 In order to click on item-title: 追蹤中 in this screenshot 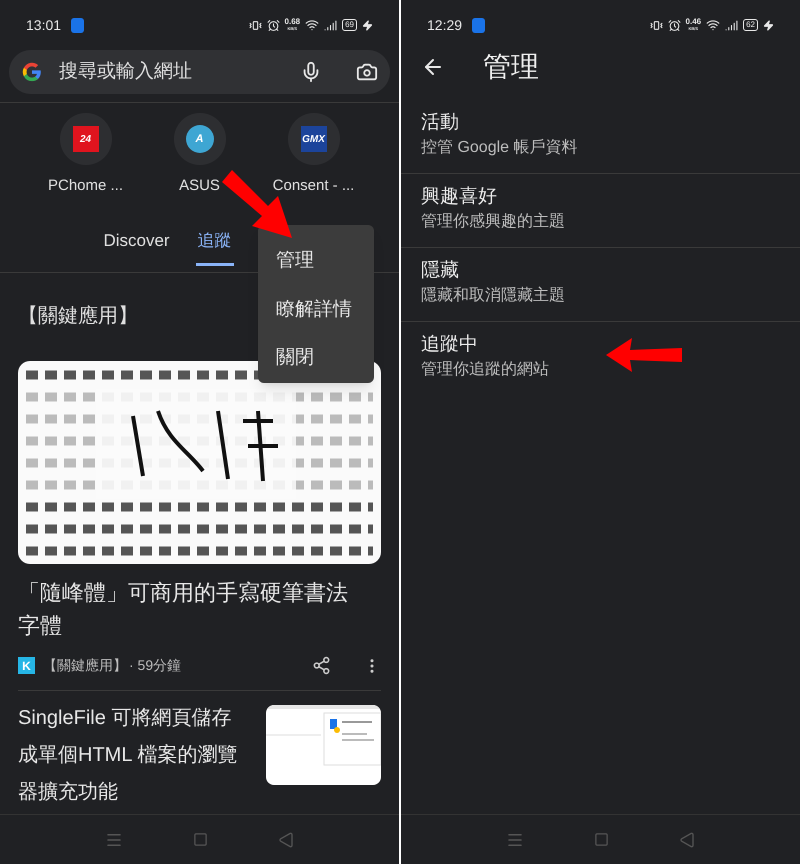, I will do `click(449, 345)`.